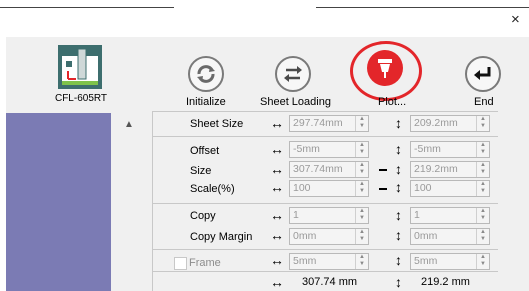  I want to click on total-height-value: 219.2 mm, so click(445, 282).